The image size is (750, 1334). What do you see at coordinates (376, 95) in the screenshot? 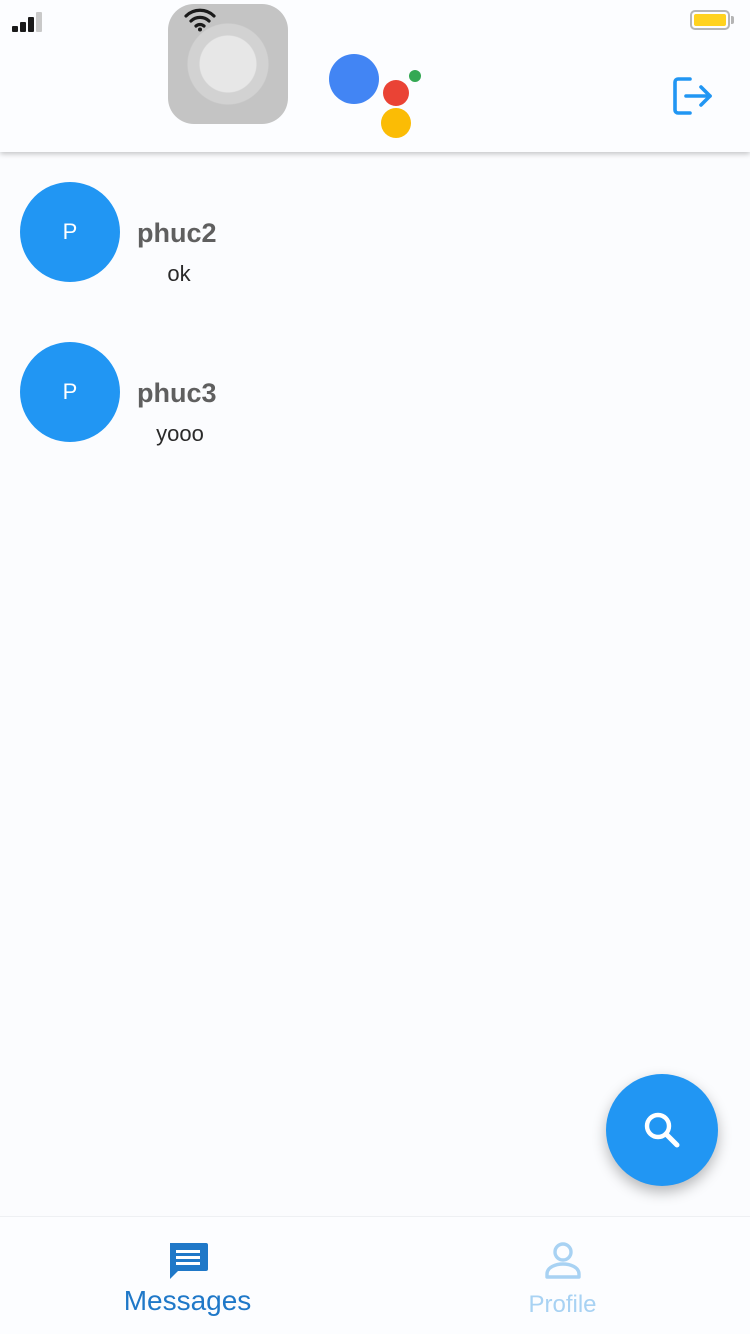
I see `assistant-logo-icon` at bounding box center [376, 95].